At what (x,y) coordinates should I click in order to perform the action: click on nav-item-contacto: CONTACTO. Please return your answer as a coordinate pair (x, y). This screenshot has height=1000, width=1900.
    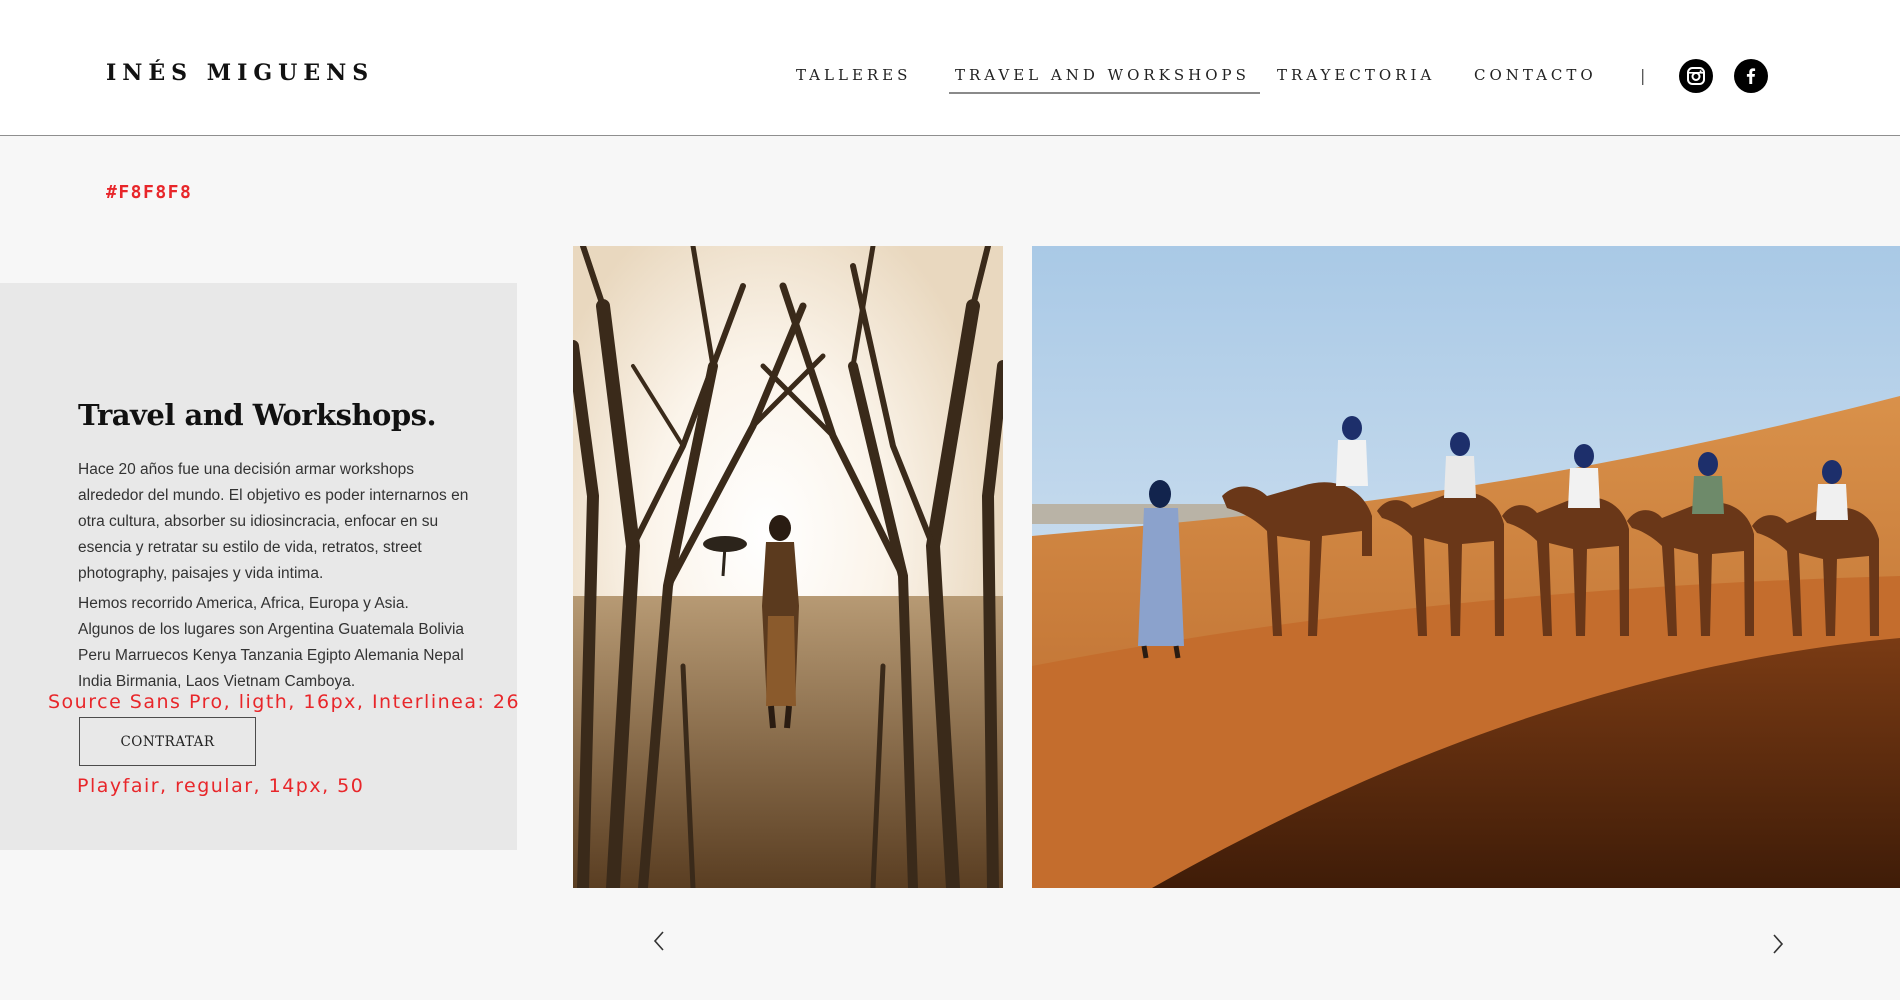
    Looking at the image, I should click on (1535, 75).